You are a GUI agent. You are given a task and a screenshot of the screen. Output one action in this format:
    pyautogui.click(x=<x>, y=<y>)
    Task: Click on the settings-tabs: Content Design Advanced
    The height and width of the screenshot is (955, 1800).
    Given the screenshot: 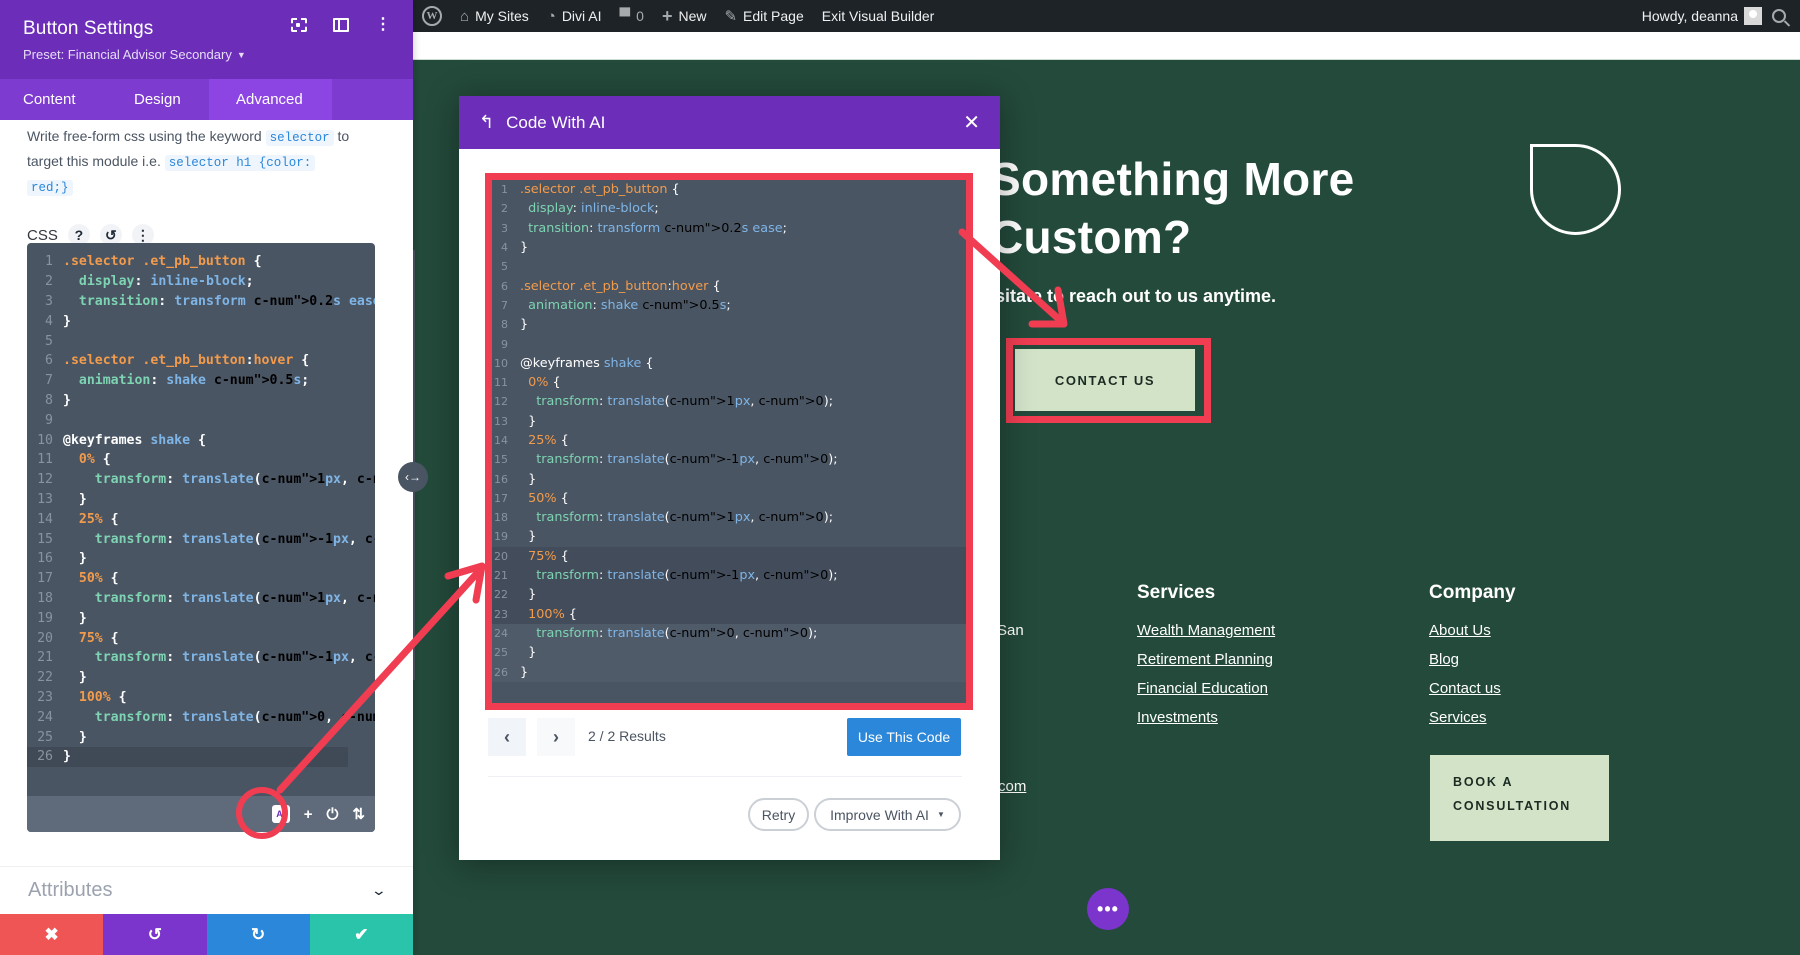 What is the action you would take?
    pyautogui.click(x=206, y=99)
    